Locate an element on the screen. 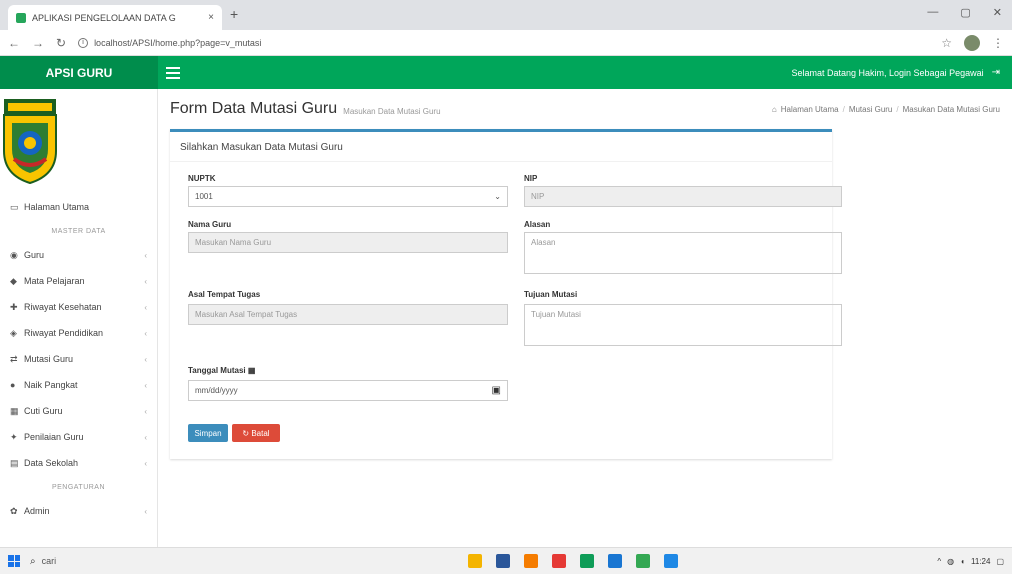 Image resolution: width=1012 pixels, height=574 pixels. os-taskbar: ⌕ cari ^ ◍ ◖ 11:24 ▢ is located at coordinates (506, 560).